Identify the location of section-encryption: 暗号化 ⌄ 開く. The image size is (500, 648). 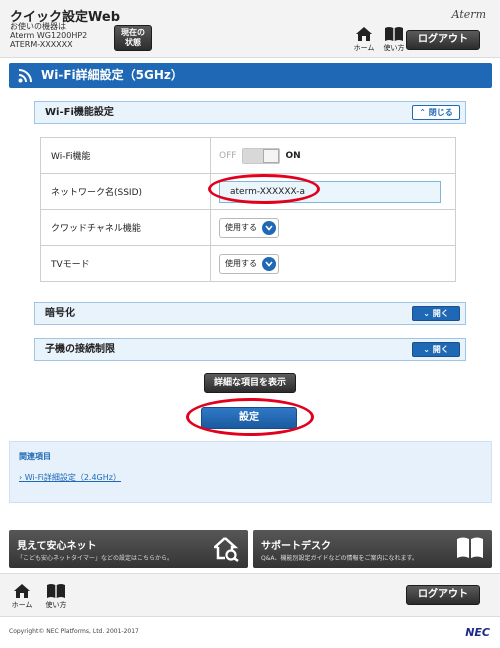
(250, 313).